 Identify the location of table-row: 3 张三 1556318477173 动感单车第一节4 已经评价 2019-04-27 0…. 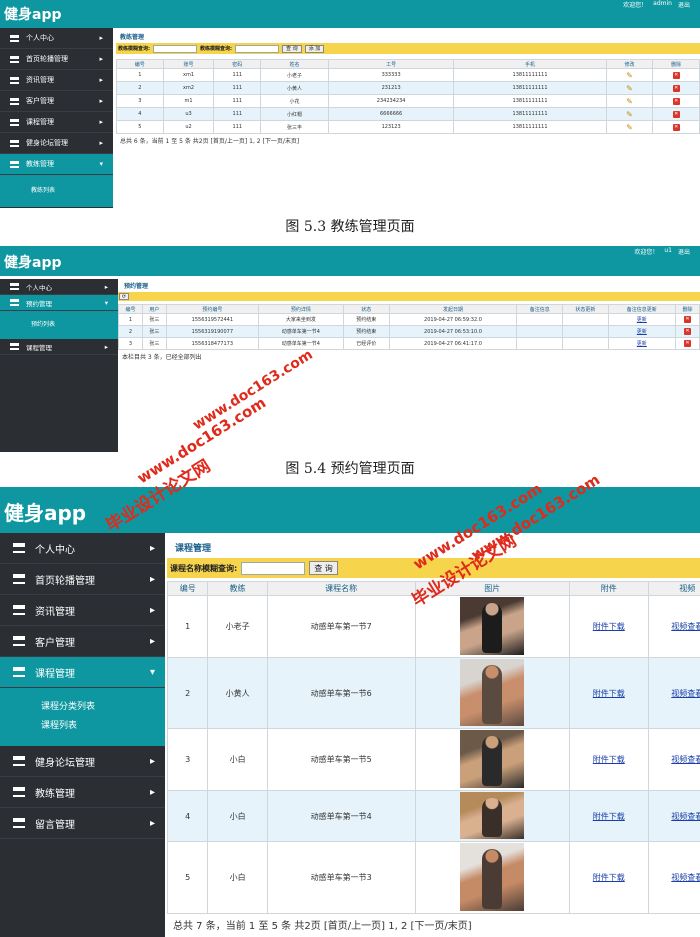
(409, 343).